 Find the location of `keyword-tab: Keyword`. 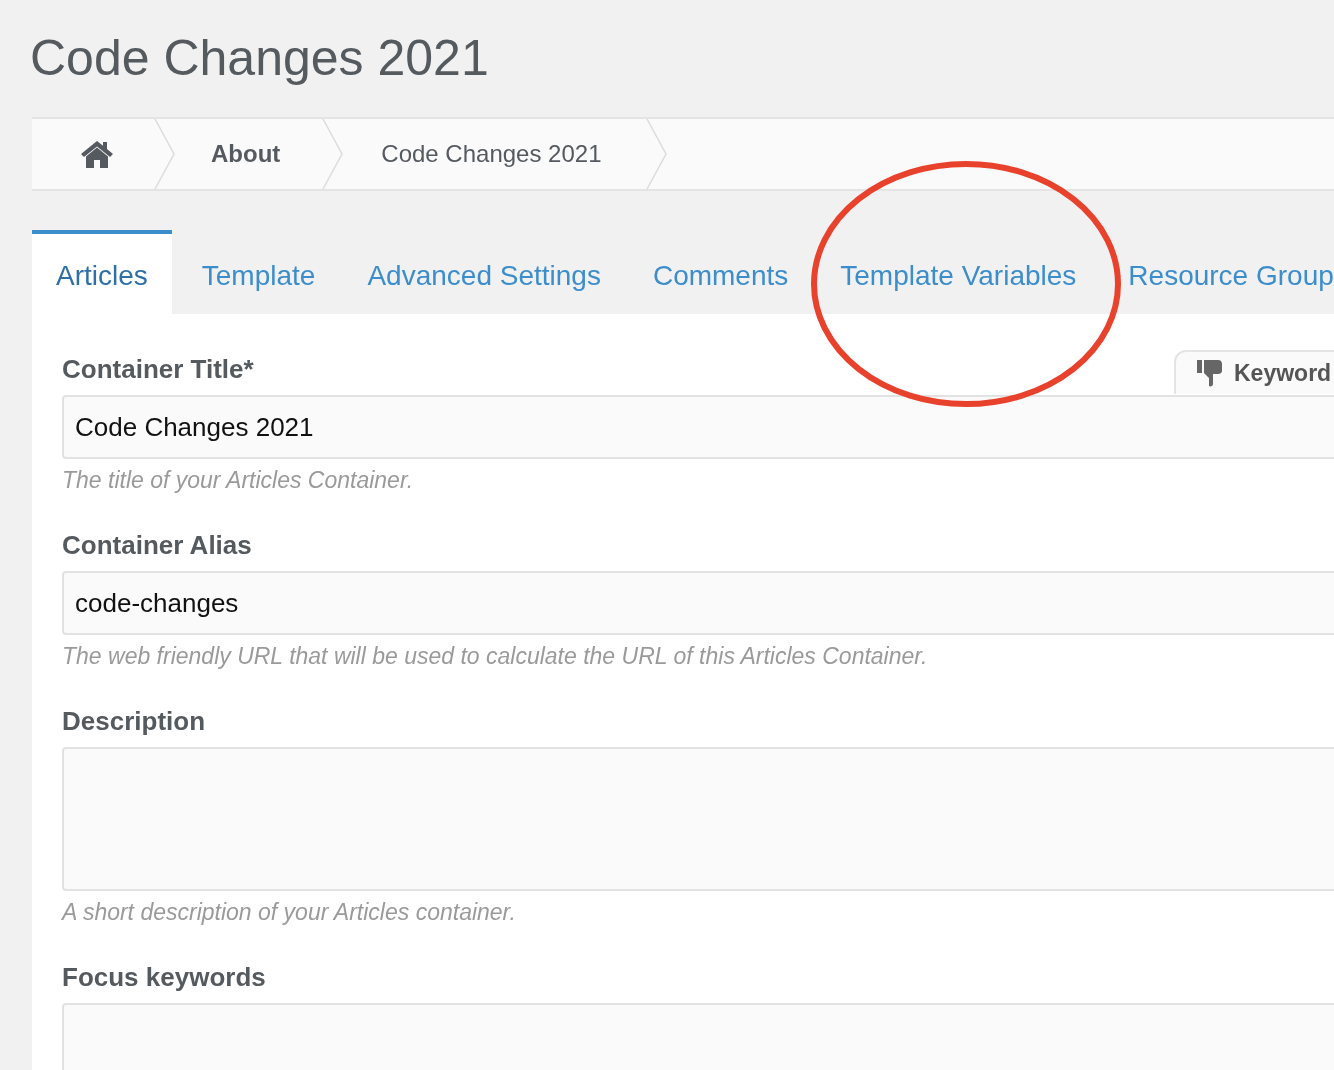

keyword-tab: Keyword is located at coordinates (1254, 372).